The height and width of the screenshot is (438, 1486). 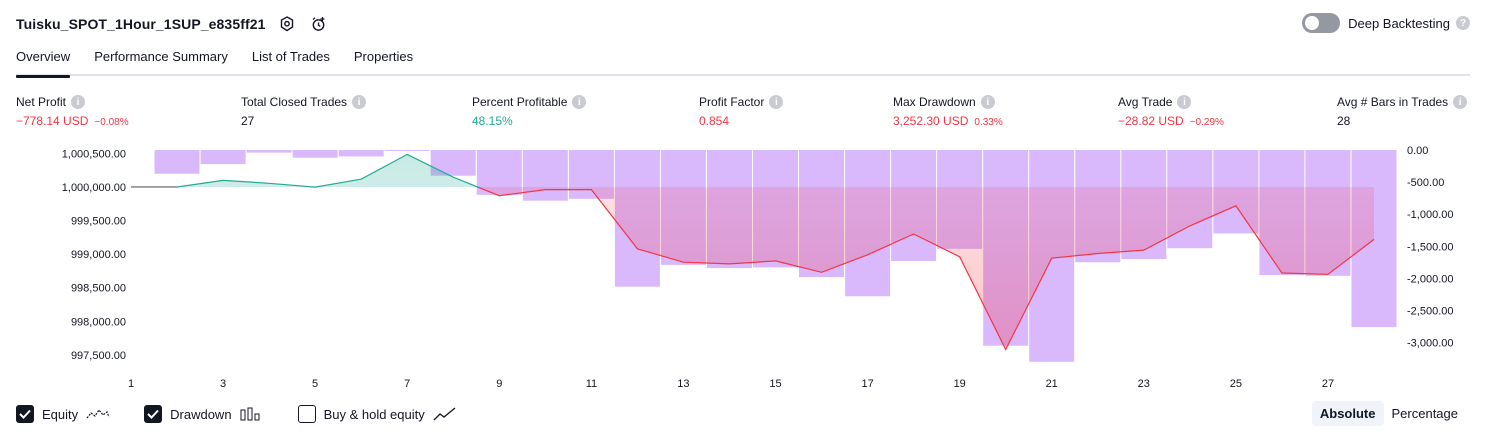 I want to click on drawdown-label: Drawdown, so click(x=201, y=414).